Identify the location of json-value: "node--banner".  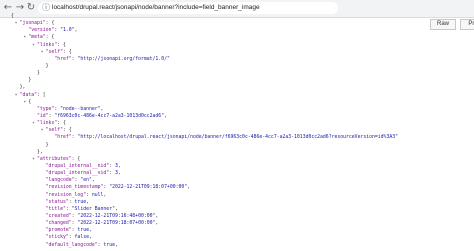
(80, 109).